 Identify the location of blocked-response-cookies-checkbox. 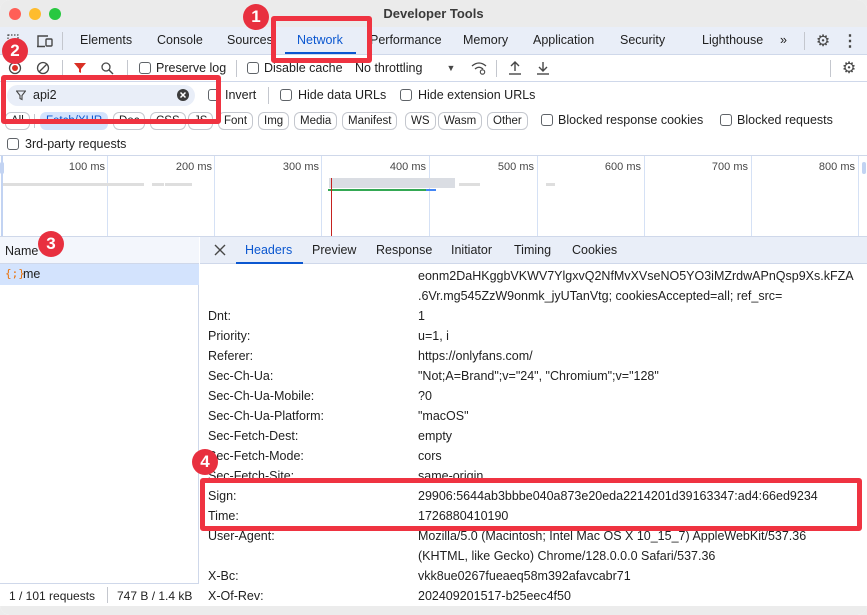
(547, 120).